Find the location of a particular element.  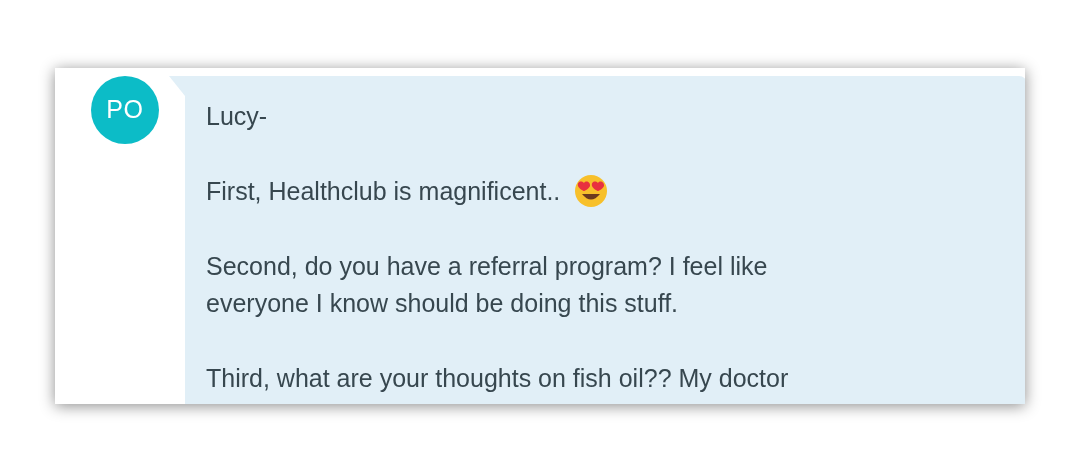

heart-eyes-face-icon is located at coordinates (591, 191).